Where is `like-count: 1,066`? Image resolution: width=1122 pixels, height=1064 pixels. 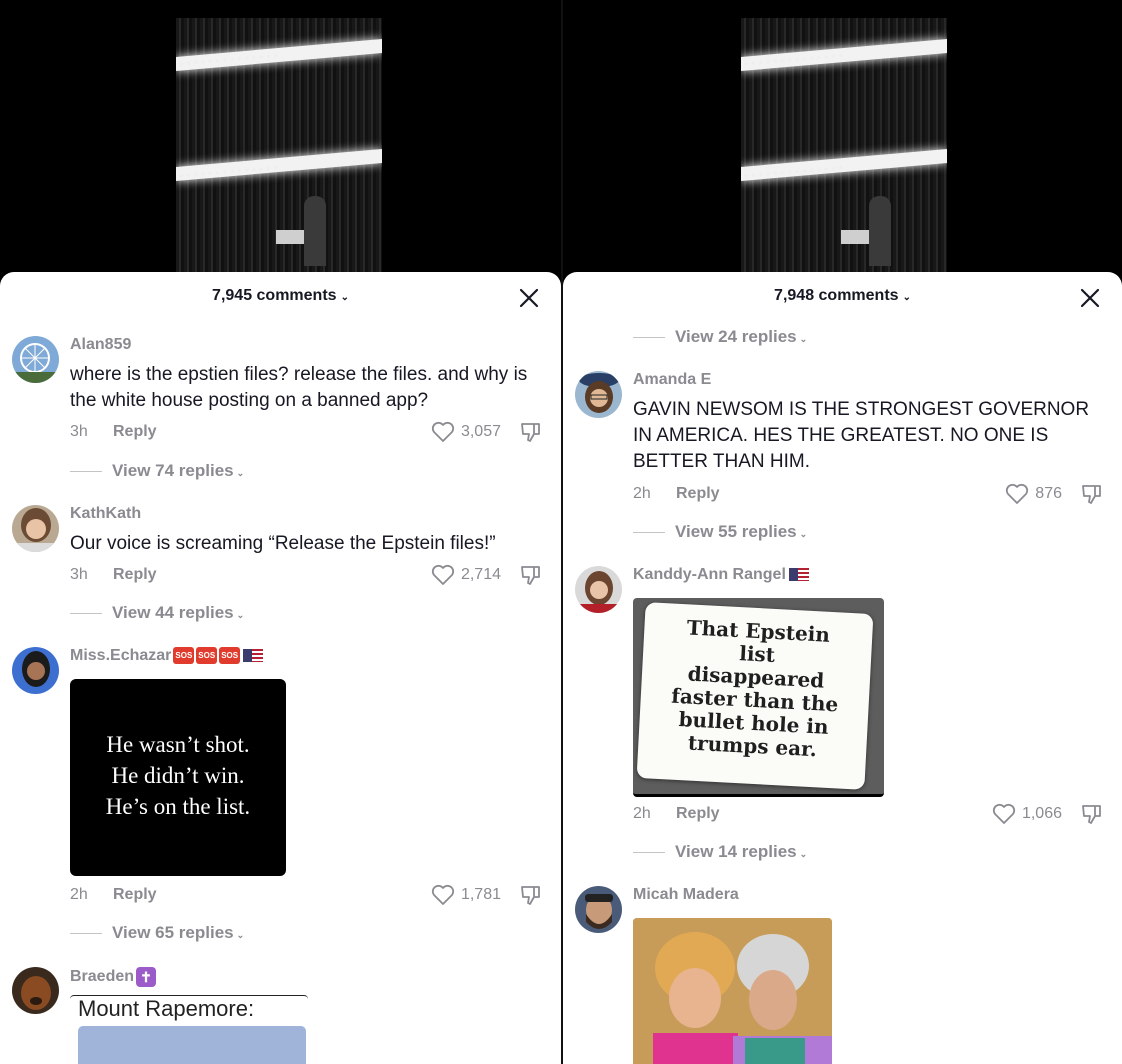
like-count: 1,066 is located at coordinates (1041, 813).